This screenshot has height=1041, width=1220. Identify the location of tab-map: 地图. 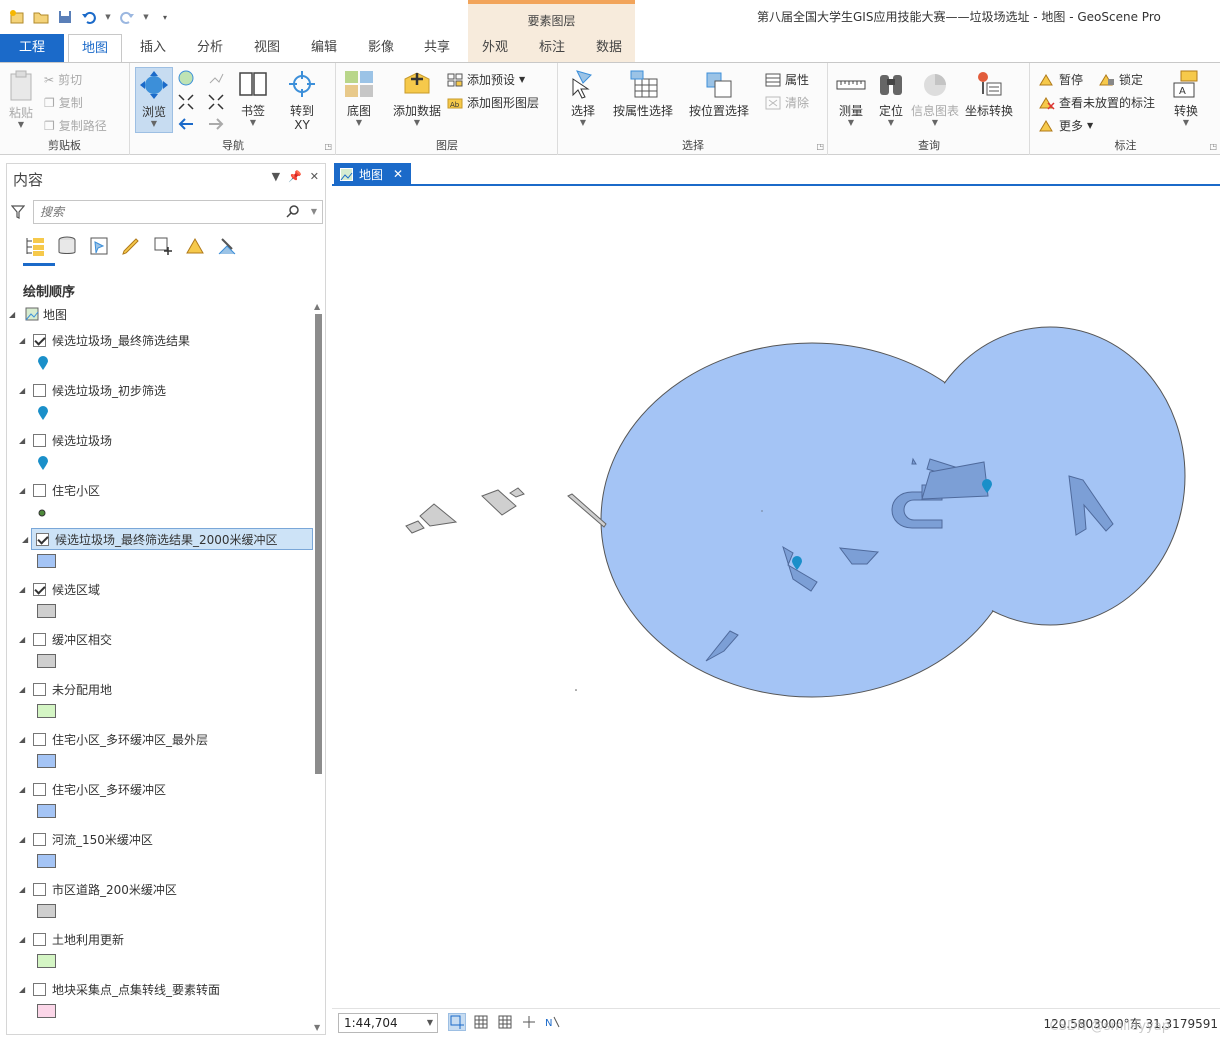
(95, 48).